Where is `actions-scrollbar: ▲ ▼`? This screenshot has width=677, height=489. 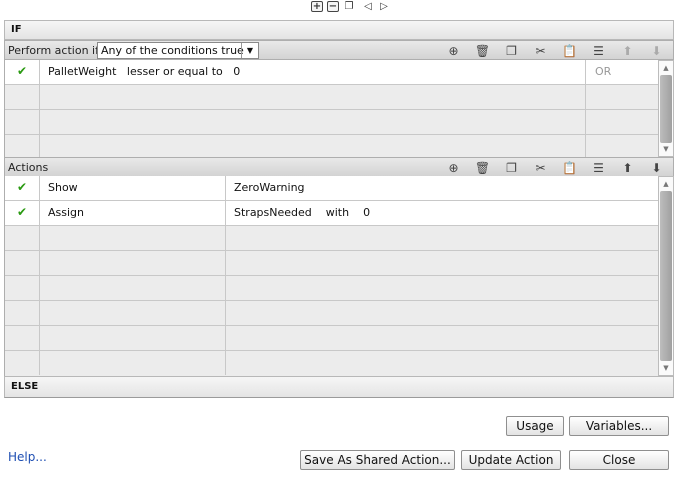 actions-scrollbar: ▲ ▼ is located at coordinates (666, 276).